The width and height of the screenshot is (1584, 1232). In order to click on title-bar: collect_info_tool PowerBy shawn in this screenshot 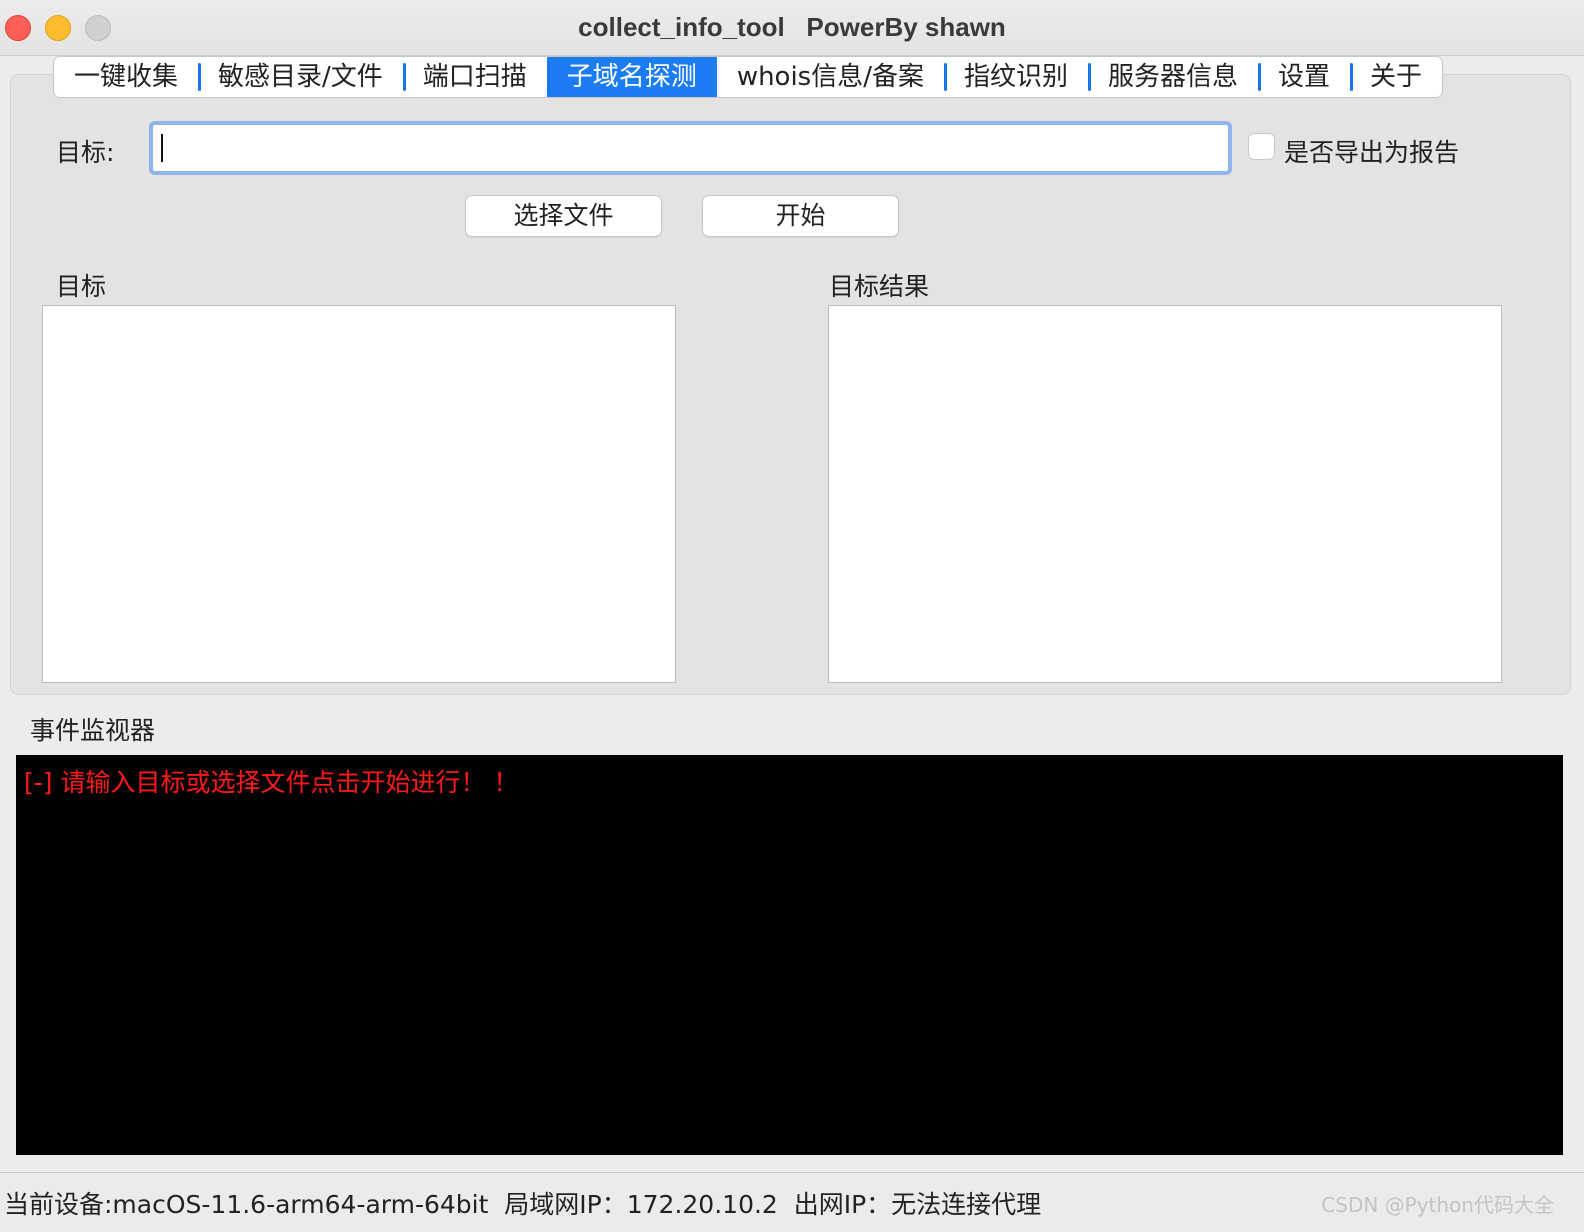, I will do `click(792, 28)`.